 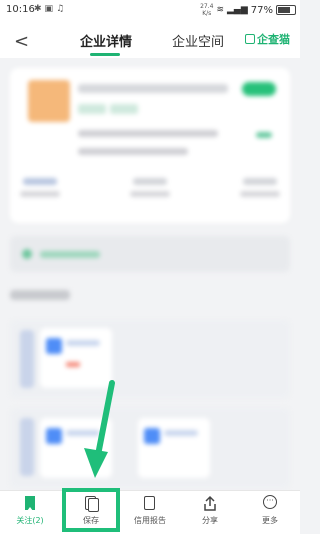 I want to click on more-button: ··· 更多, so click(x=270, y=510).